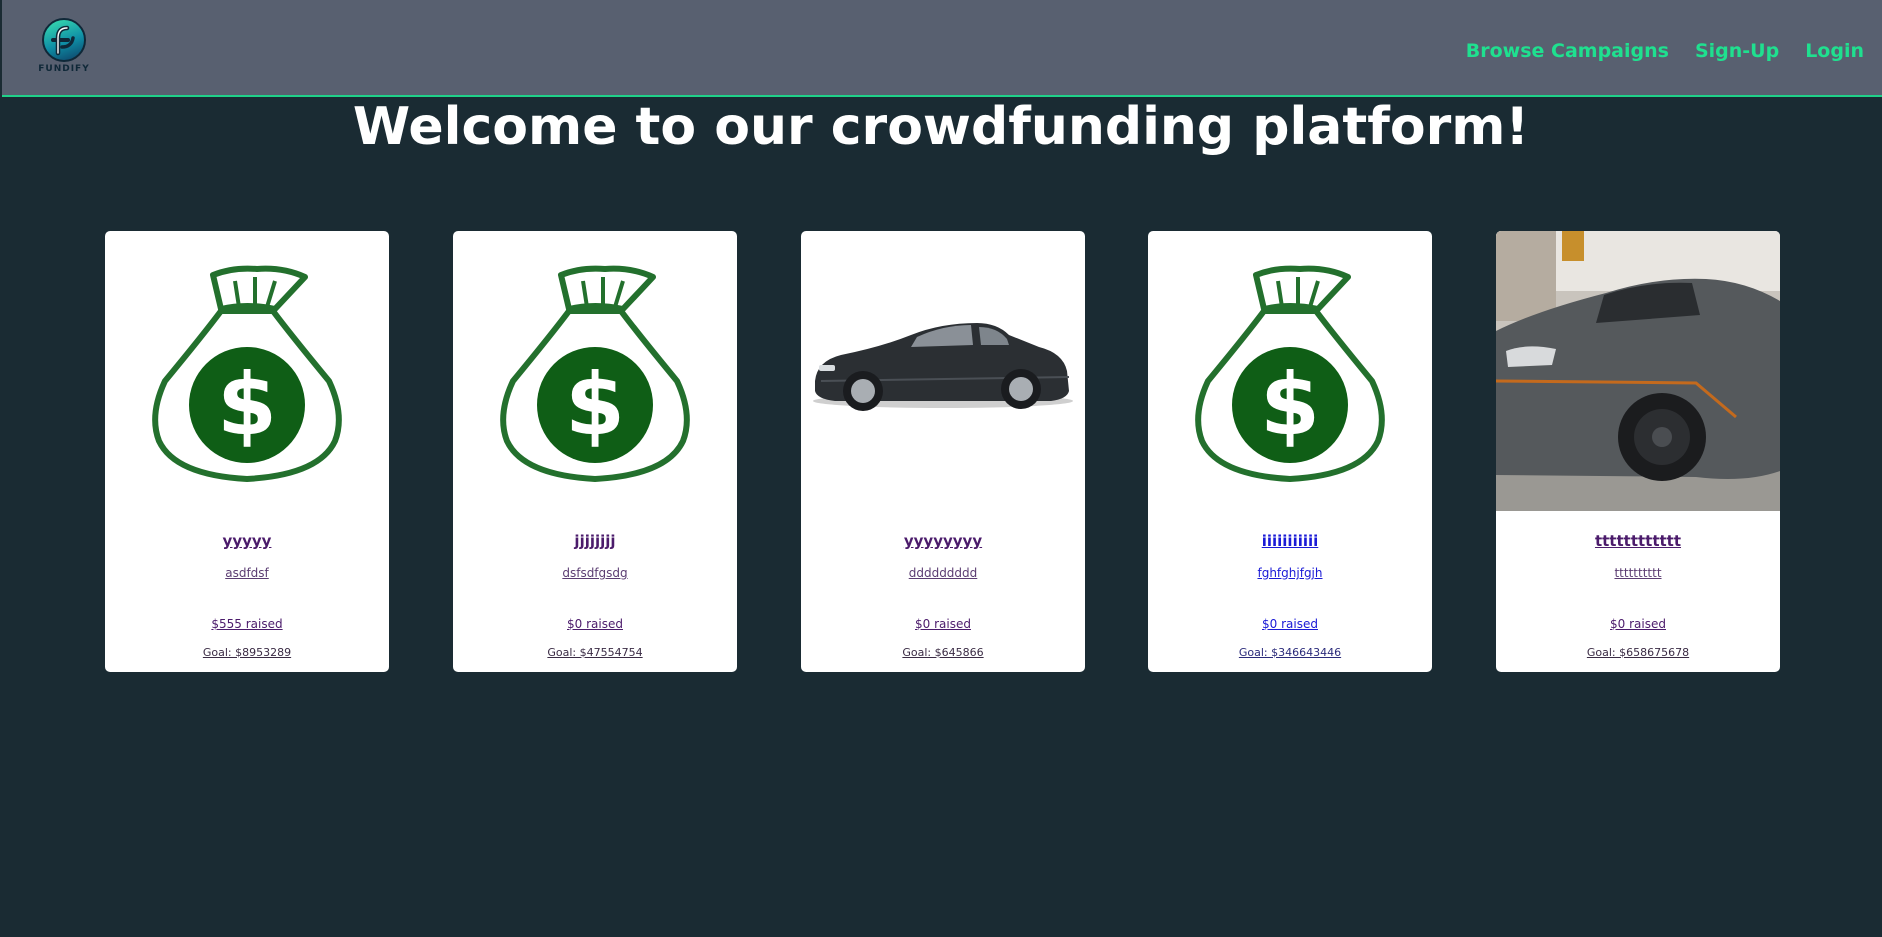 The image size is (1882, 937). What do you see at coordinates (943, 573) in the screenshot?
I see `campaign-description: ddddddddd` at bounding box center [943, 573].